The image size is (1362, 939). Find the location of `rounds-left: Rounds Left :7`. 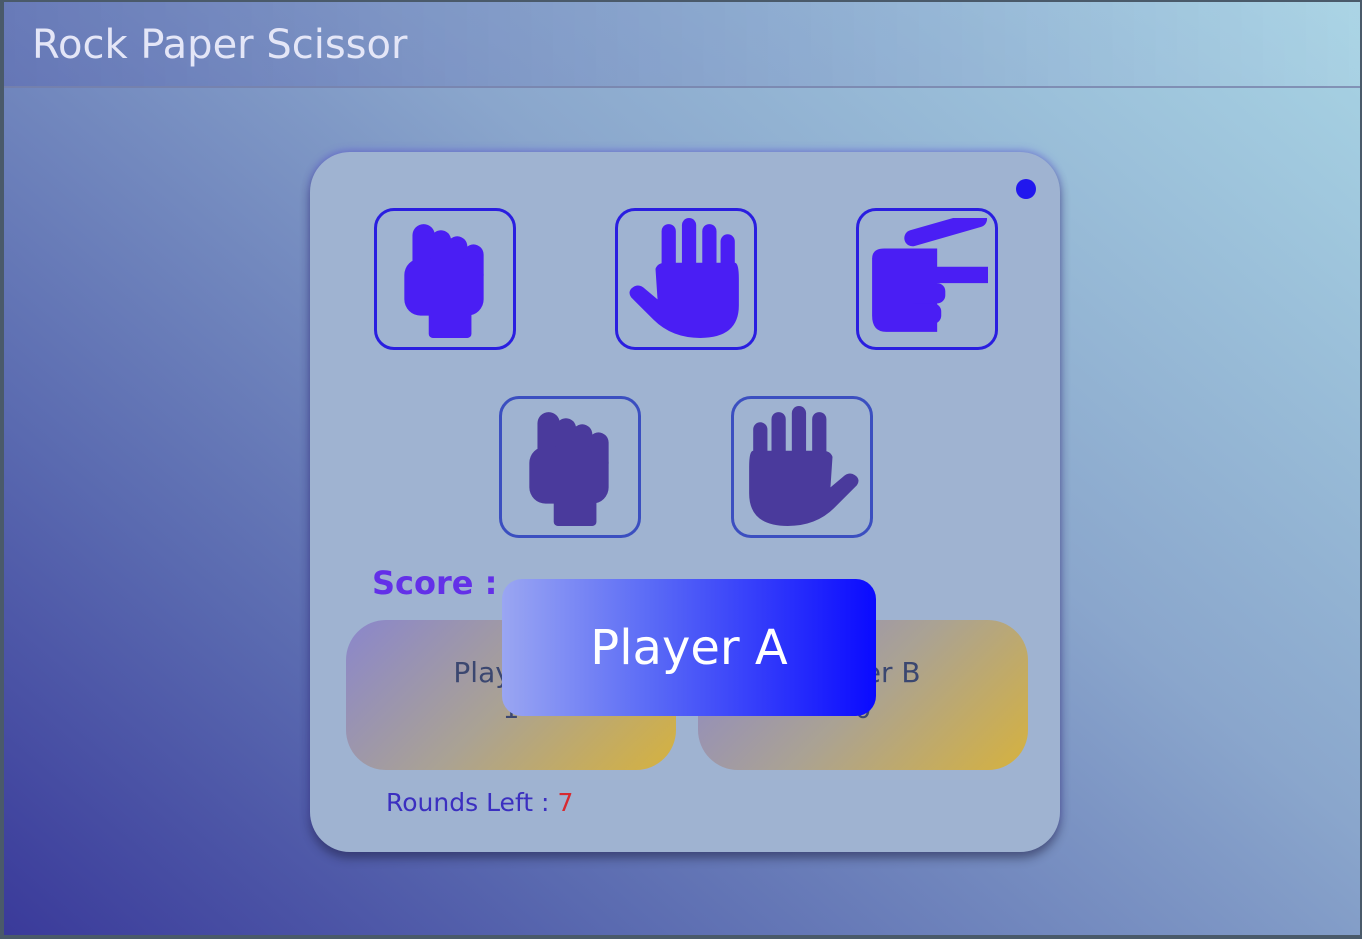

rounds-left: Rounds Left :7 is located at coordinates (479, 802).